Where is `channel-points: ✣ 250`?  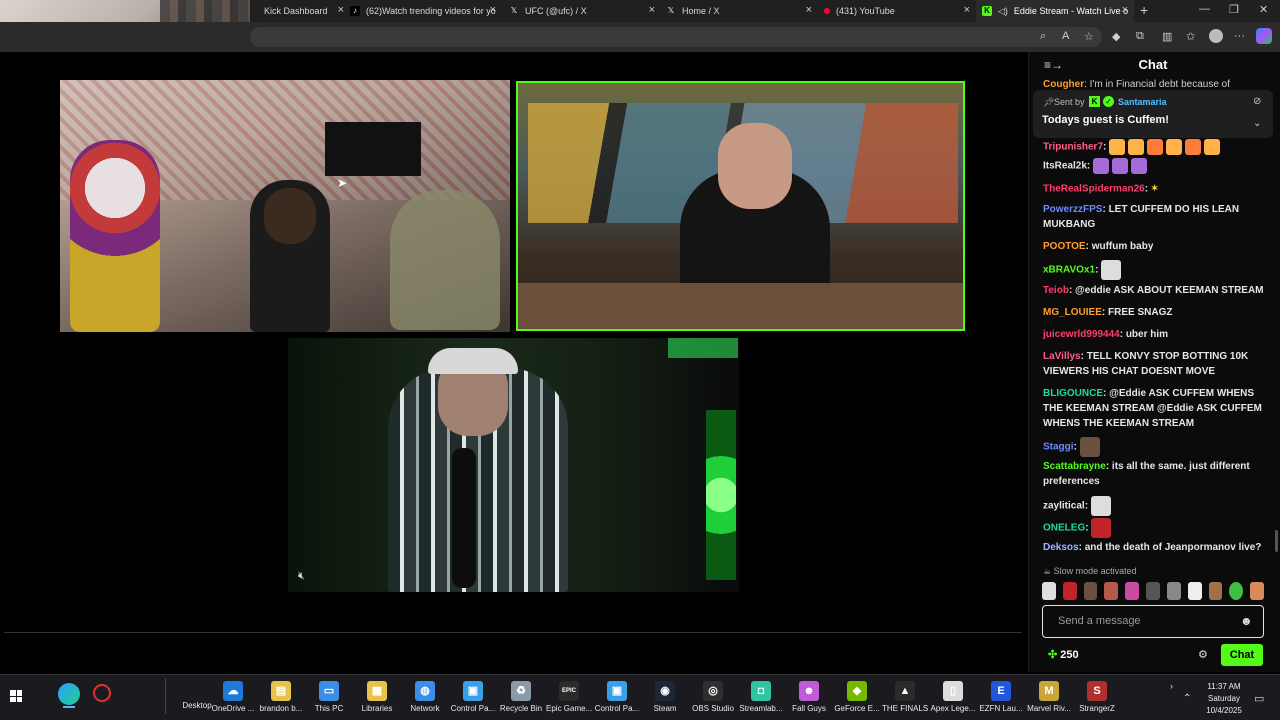 channel-points: ✣ 250 is located at coordinates (1063, 654).